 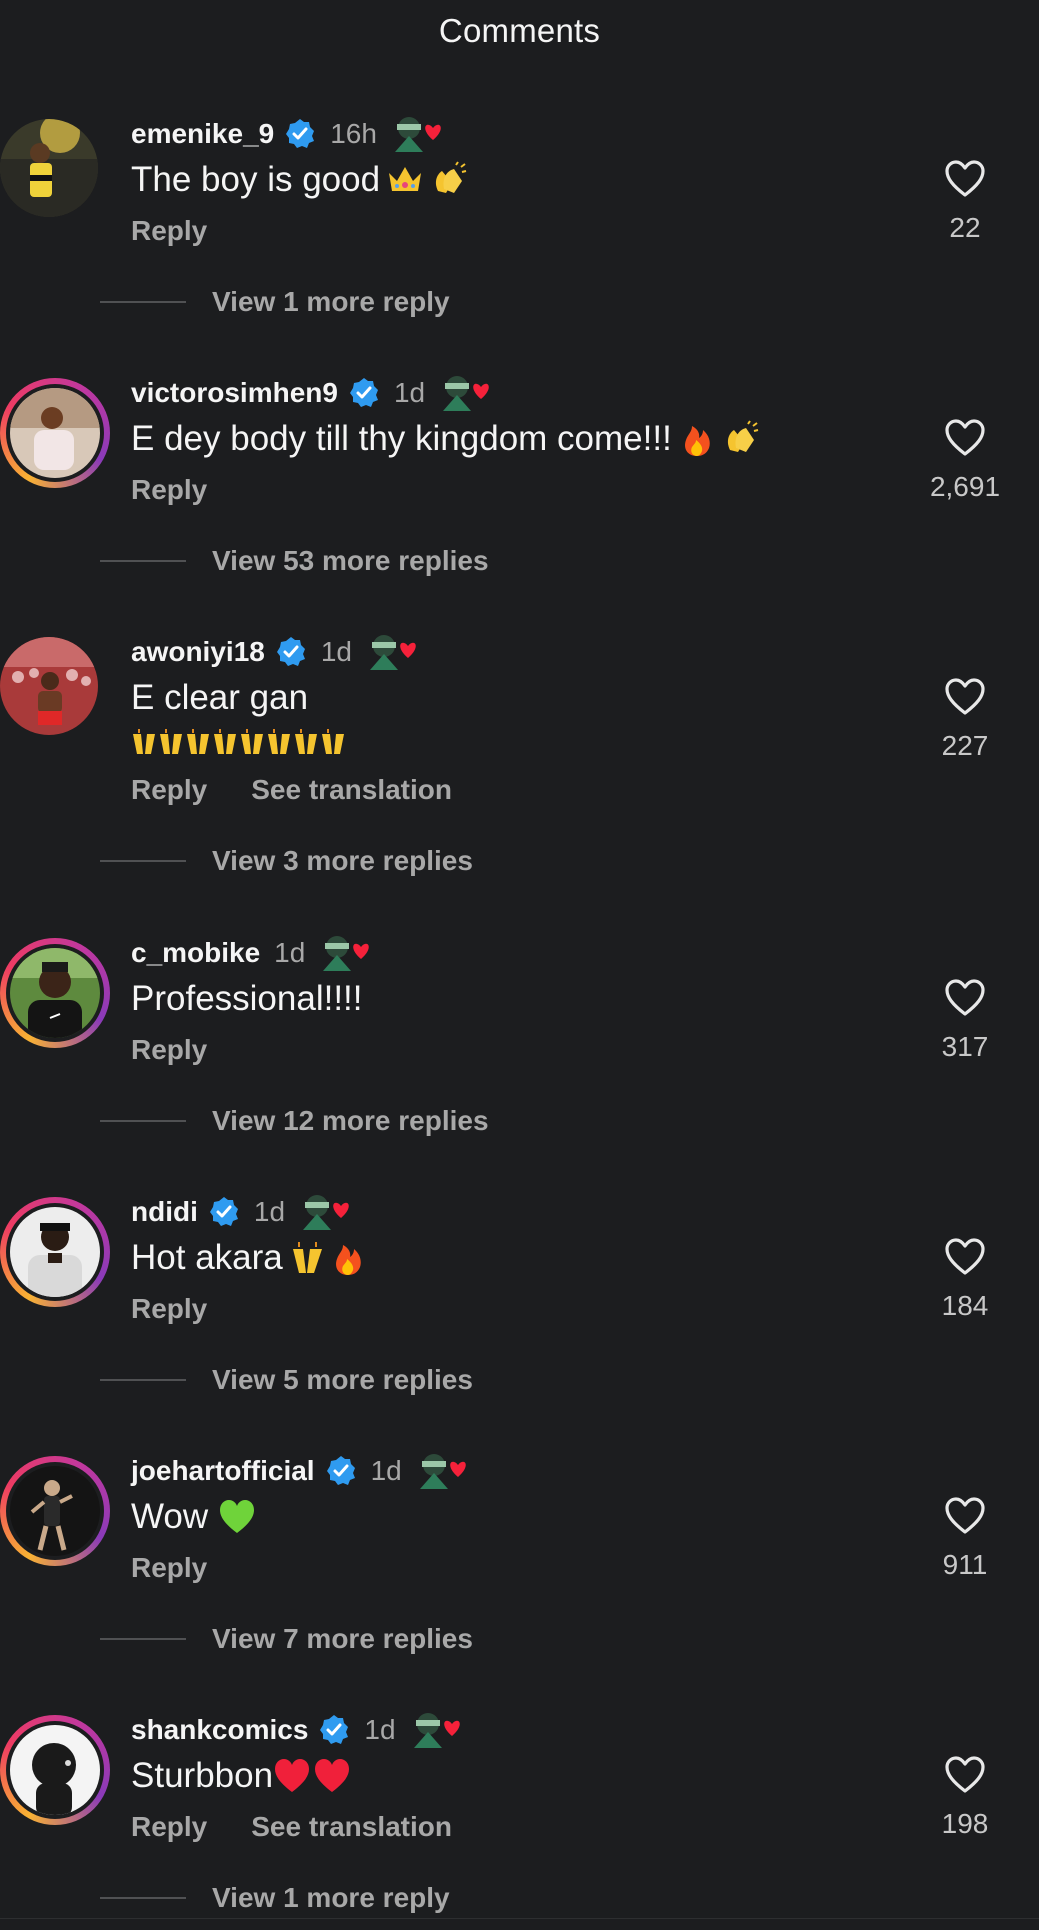 I want to click on view-more-replies: View 12 more replies, so click(x=294, y=1121).